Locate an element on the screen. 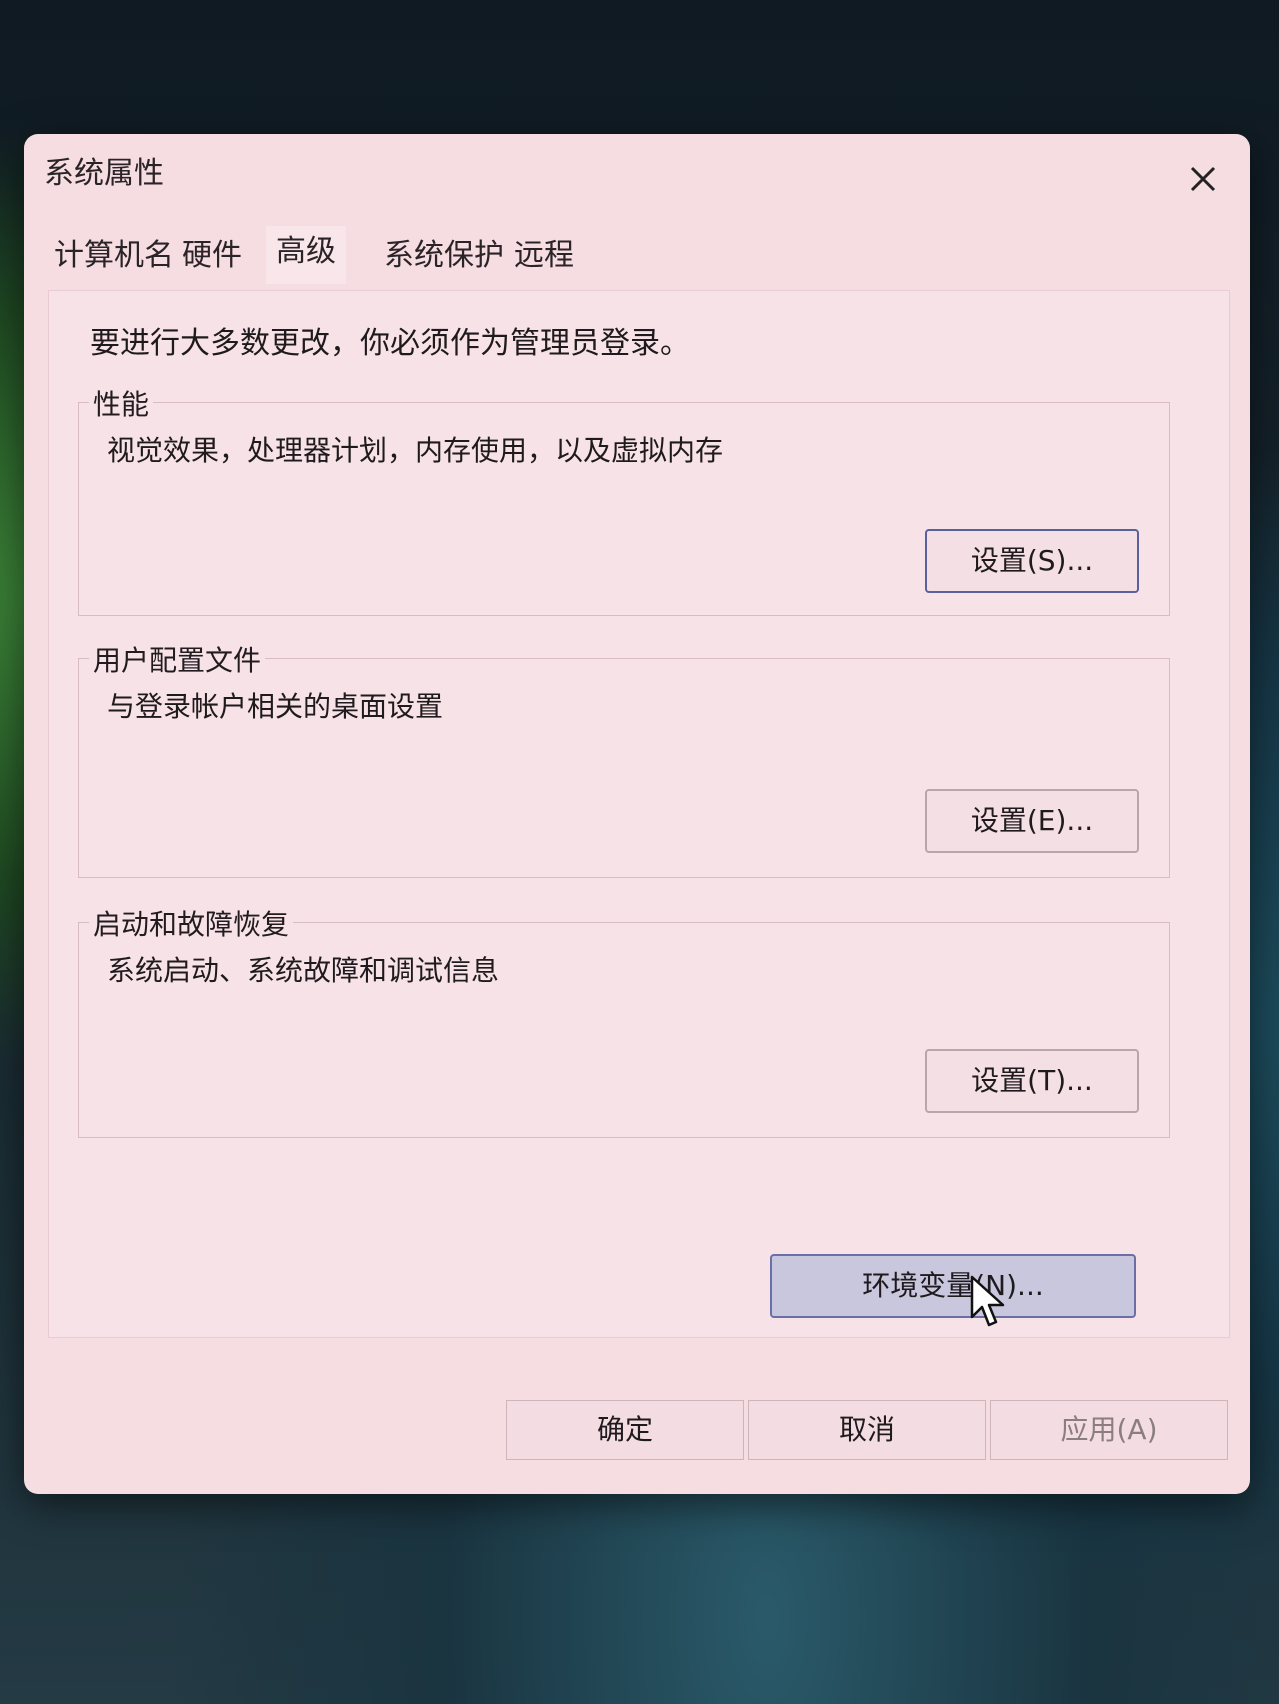  user-profile-description: 与登录帐户相关的桌面设置 is located at coordinates (275, 706).